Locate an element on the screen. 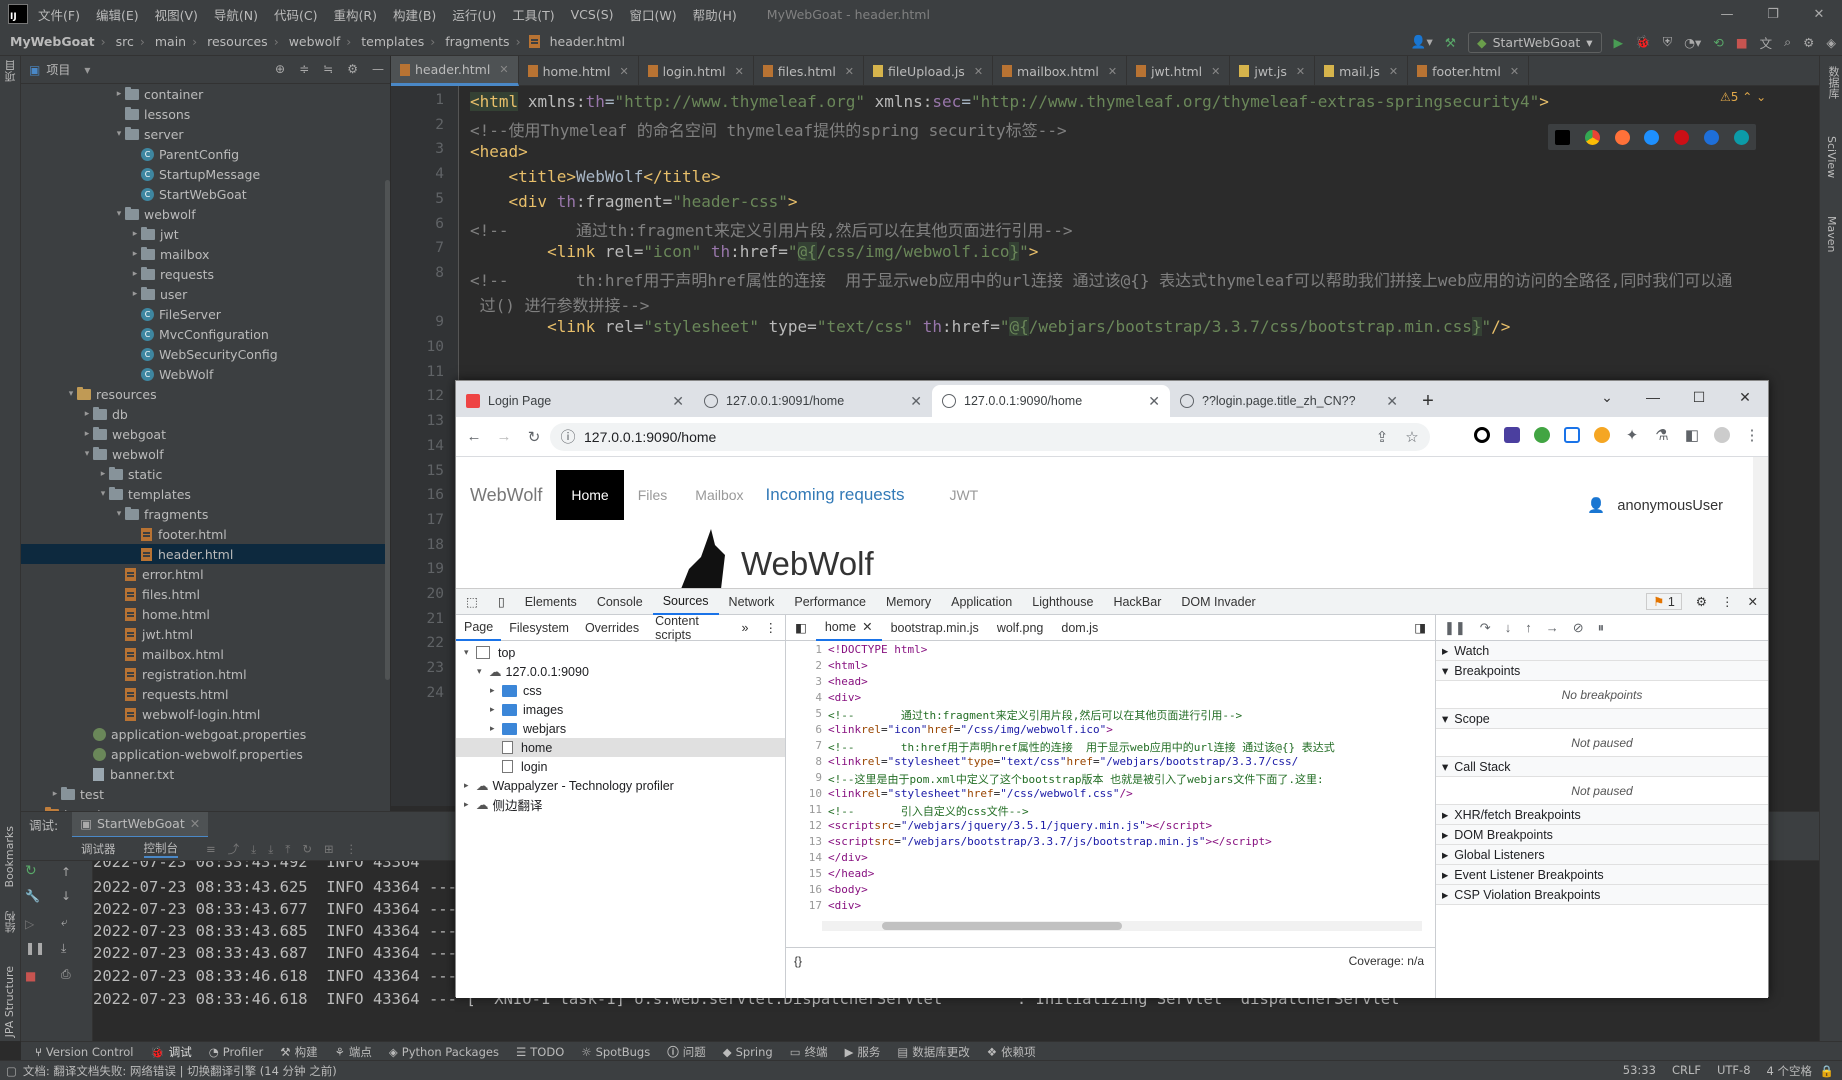  extensions-puzzle-icon: ✦ is located at coordinates (1632, 435).